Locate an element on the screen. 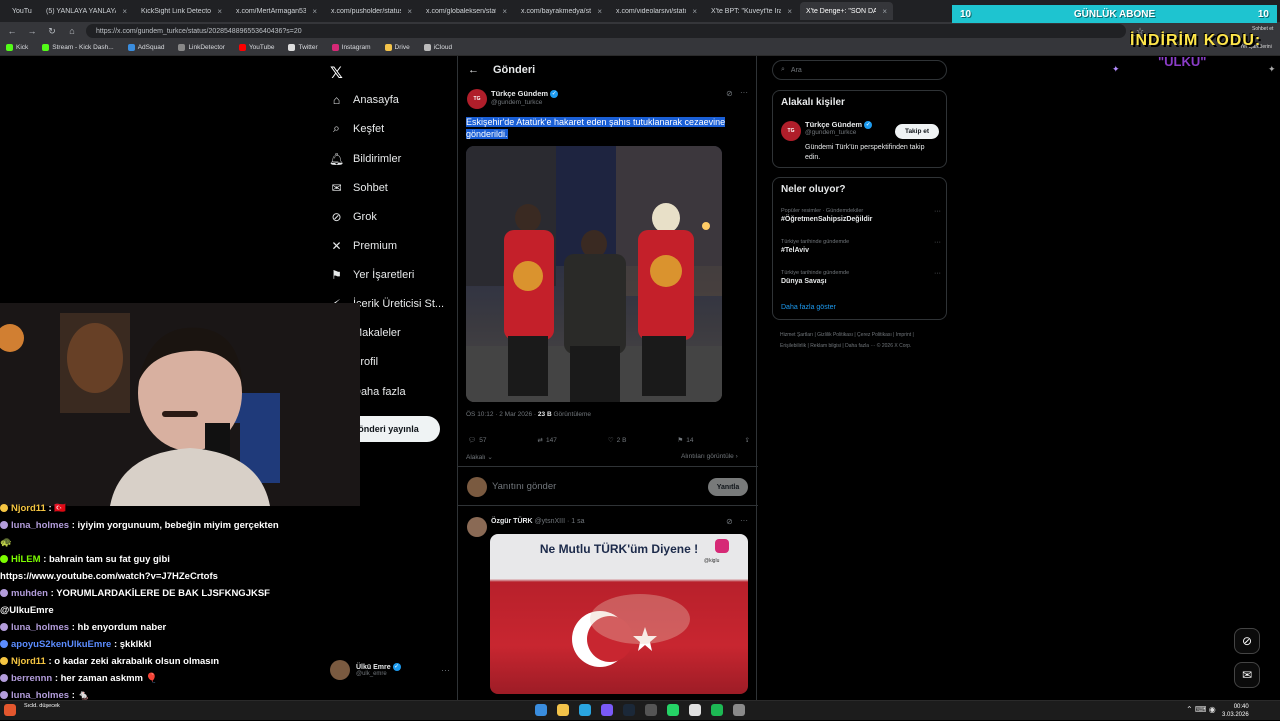 The height and width of the screenshot is (721, 1280). nav-item: ✉ Sohbet is located at coordinates (358, 188).